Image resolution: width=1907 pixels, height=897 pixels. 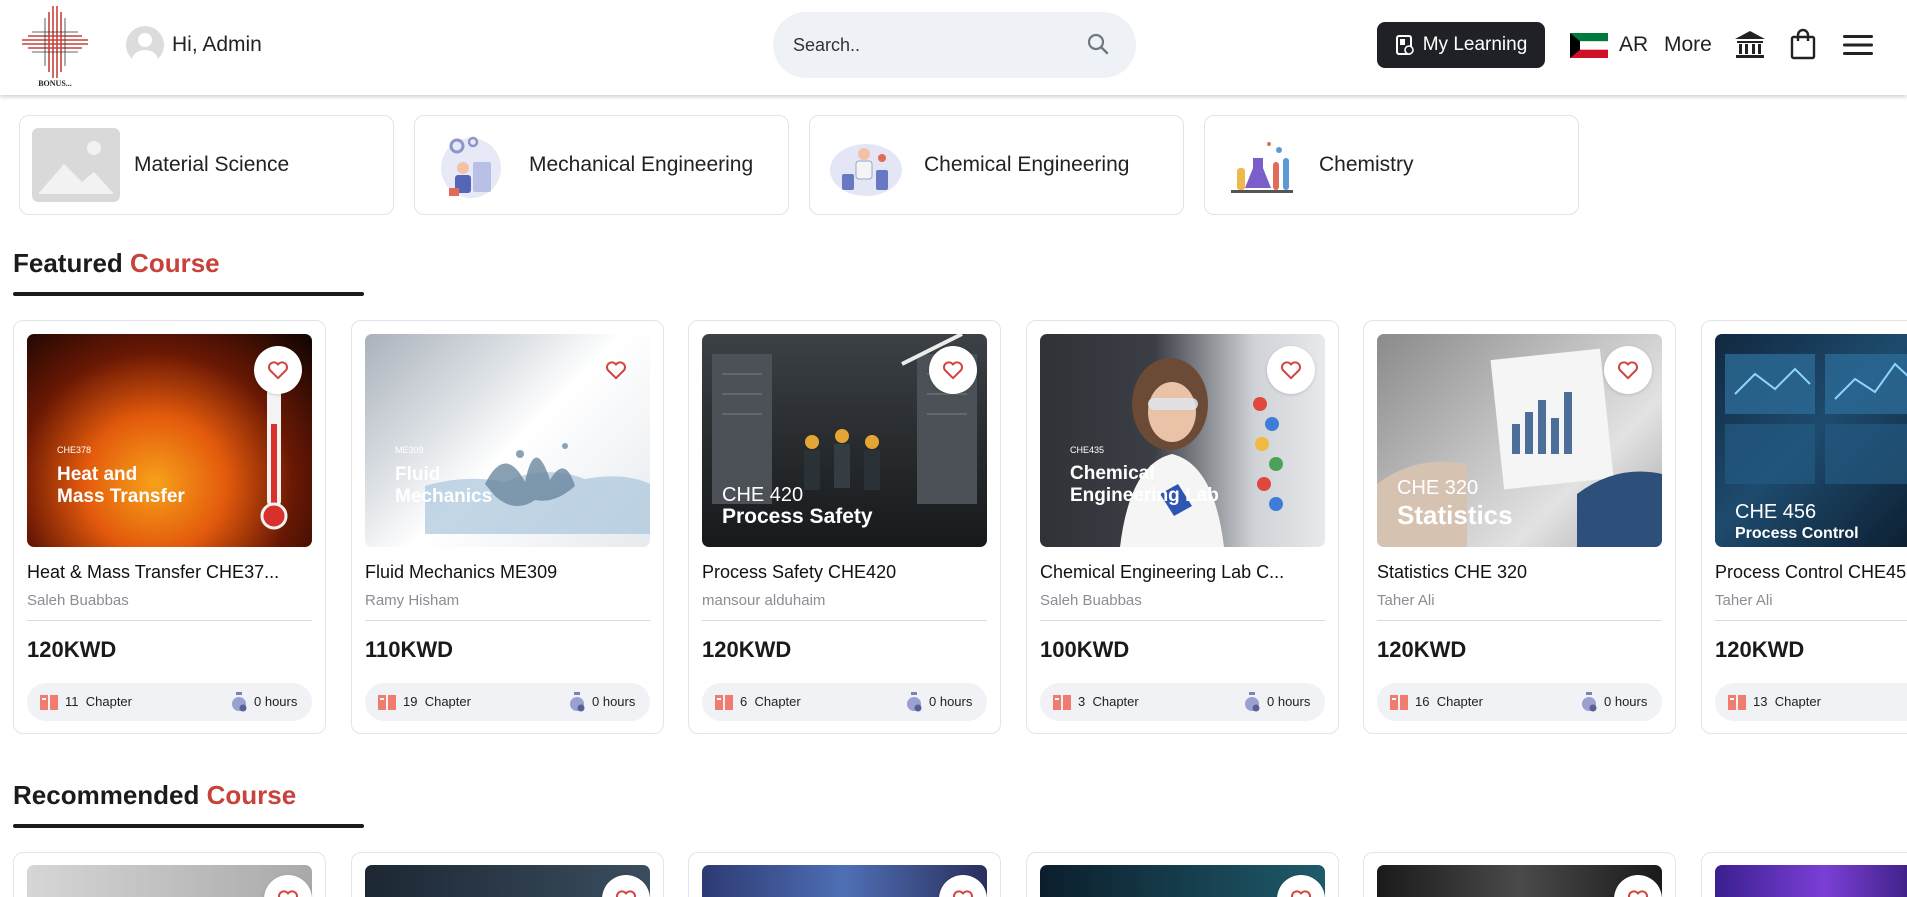 What do you see at coordinates (74, 450) in the screenshot?
I see `thumbnail-course-code: CHE378` at bounding box center [74, 450].